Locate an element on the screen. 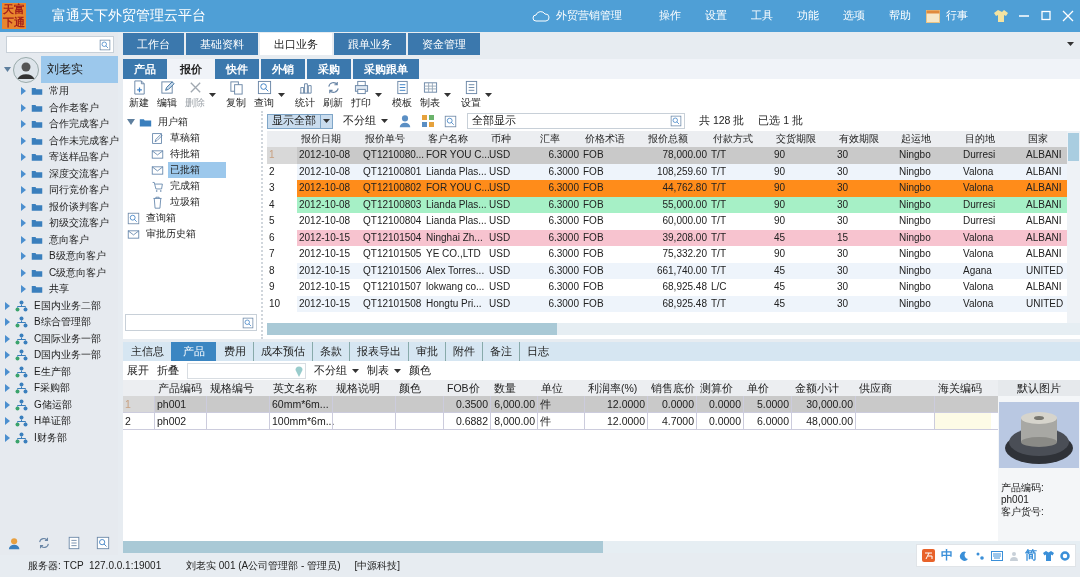 The height and width of the screenshot is (577, 1080). chart-dropdown: 制表 is located at coordinates (384, 370).